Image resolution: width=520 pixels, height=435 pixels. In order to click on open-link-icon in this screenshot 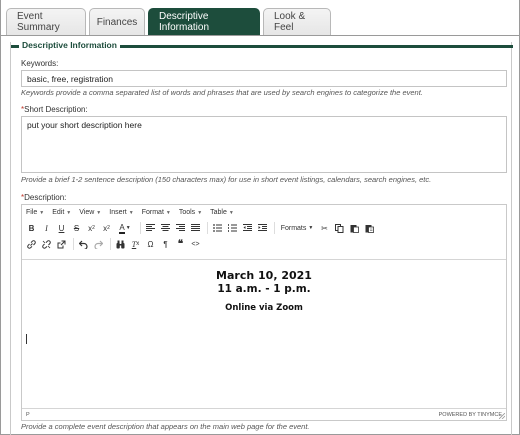, I will do `click(61, 244)`.